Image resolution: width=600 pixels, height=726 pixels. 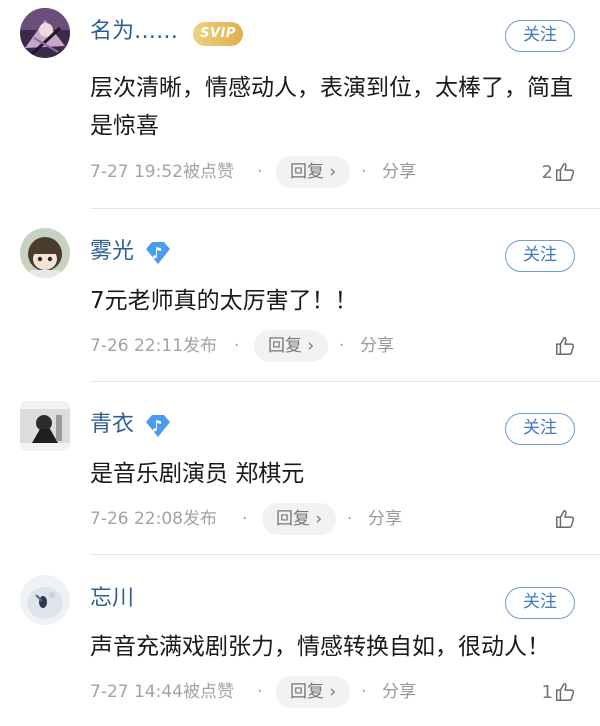 What do you see at coordinates (162, 692) in the screenshot?
I see `comment-meta: 7-27 14:44被点赞` at bounding box center [162, 692].